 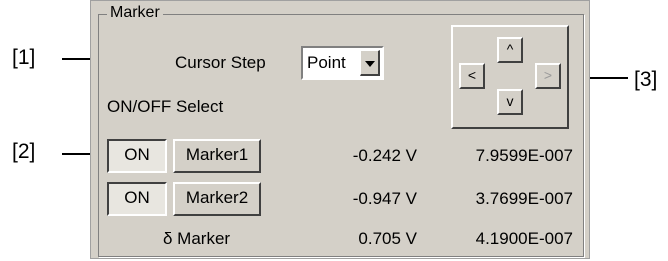 What do you see at coordinates (326, 62) in the screenshot?
I see `cursor-step-value: Point` at bounding box center [326, 62].